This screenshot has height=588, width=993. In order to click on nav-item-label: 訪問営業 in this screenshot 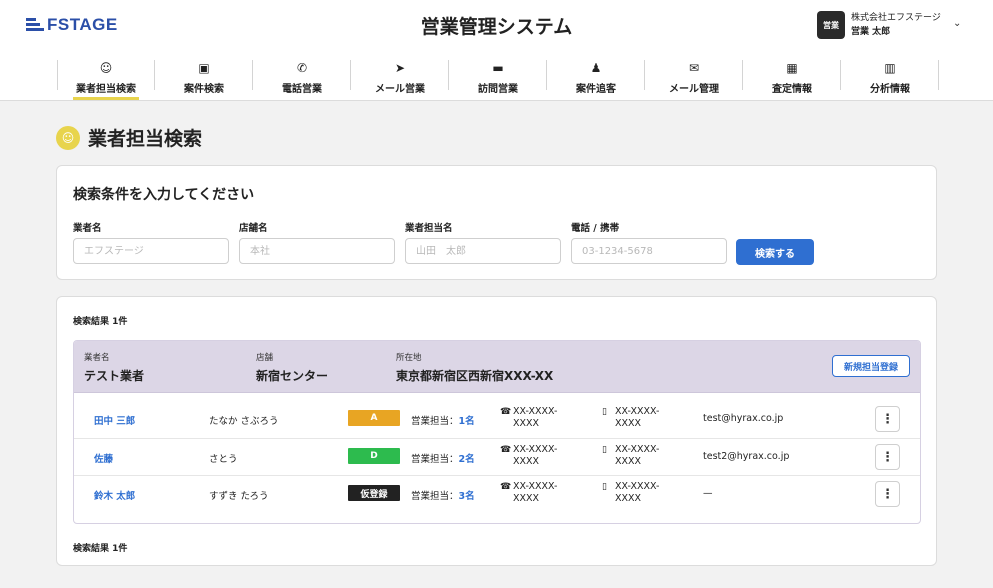, I will do `click(498, 89)`.